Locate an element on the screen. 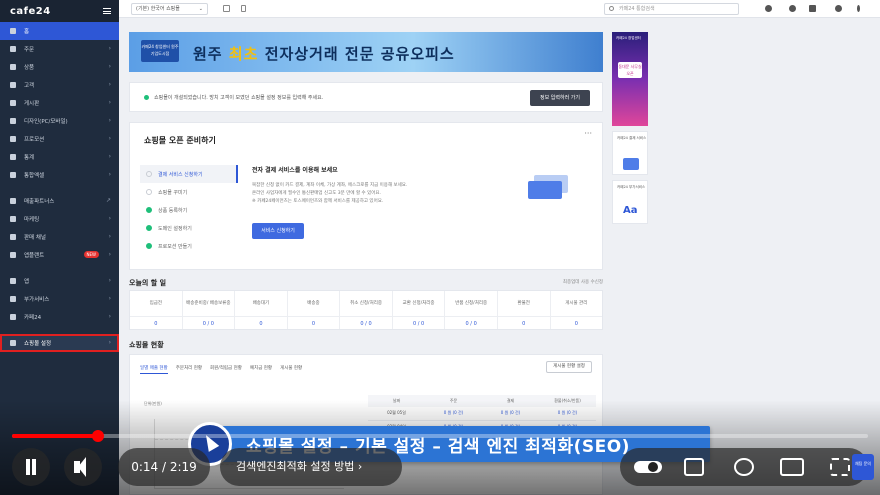  banner-title: 원주 최초 전자상거래 전문 공유오피스 is located at coordinates (324, 53).